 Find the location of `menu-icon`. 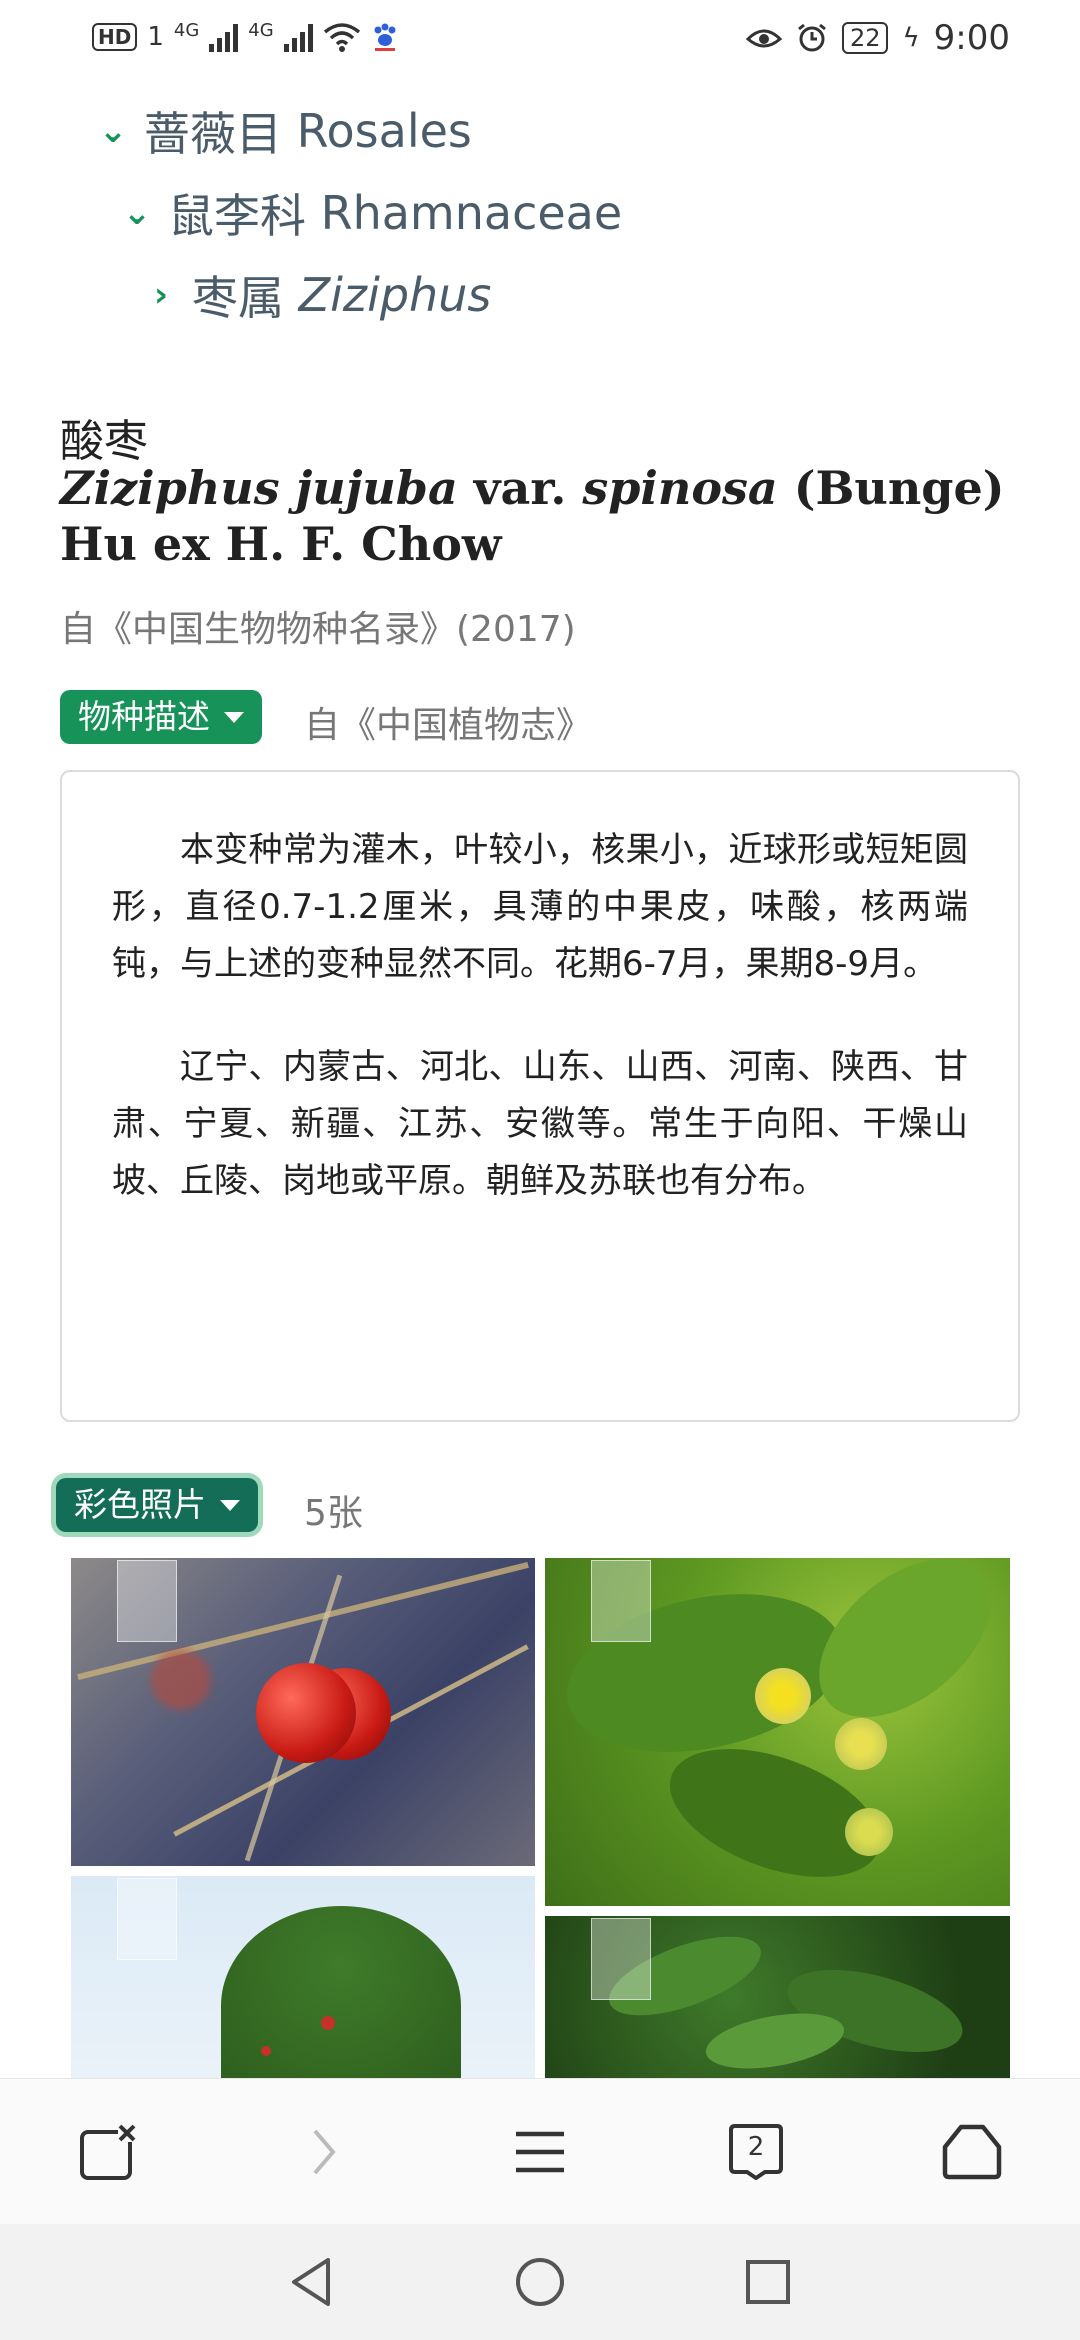

menu-icon is located at coordinates (540, 2152).